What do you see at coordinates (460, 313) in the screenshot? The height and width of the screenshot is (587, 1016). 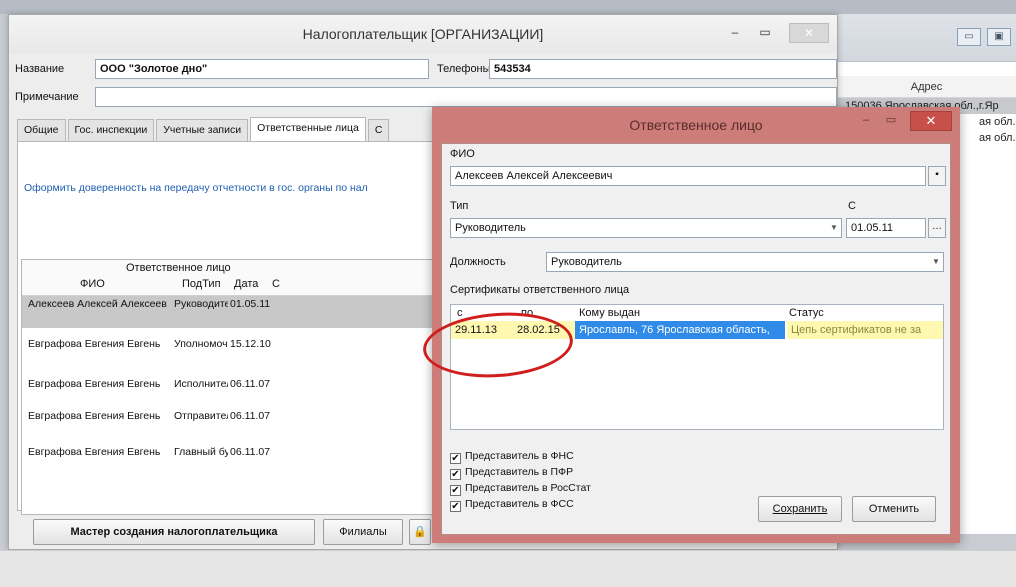 I see `column-header-from: с` at bounding box center [460, 313].